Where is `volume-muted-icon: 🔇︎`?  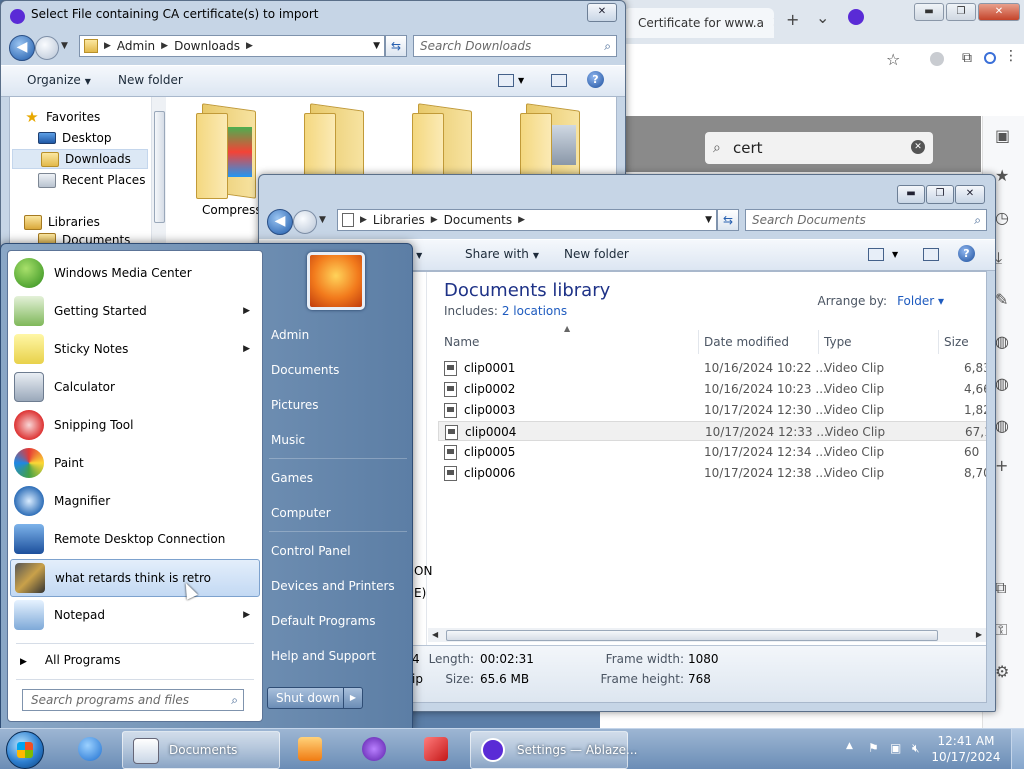 volume-muted-icon: 🔇︎ is located at coordinates (916, 748).